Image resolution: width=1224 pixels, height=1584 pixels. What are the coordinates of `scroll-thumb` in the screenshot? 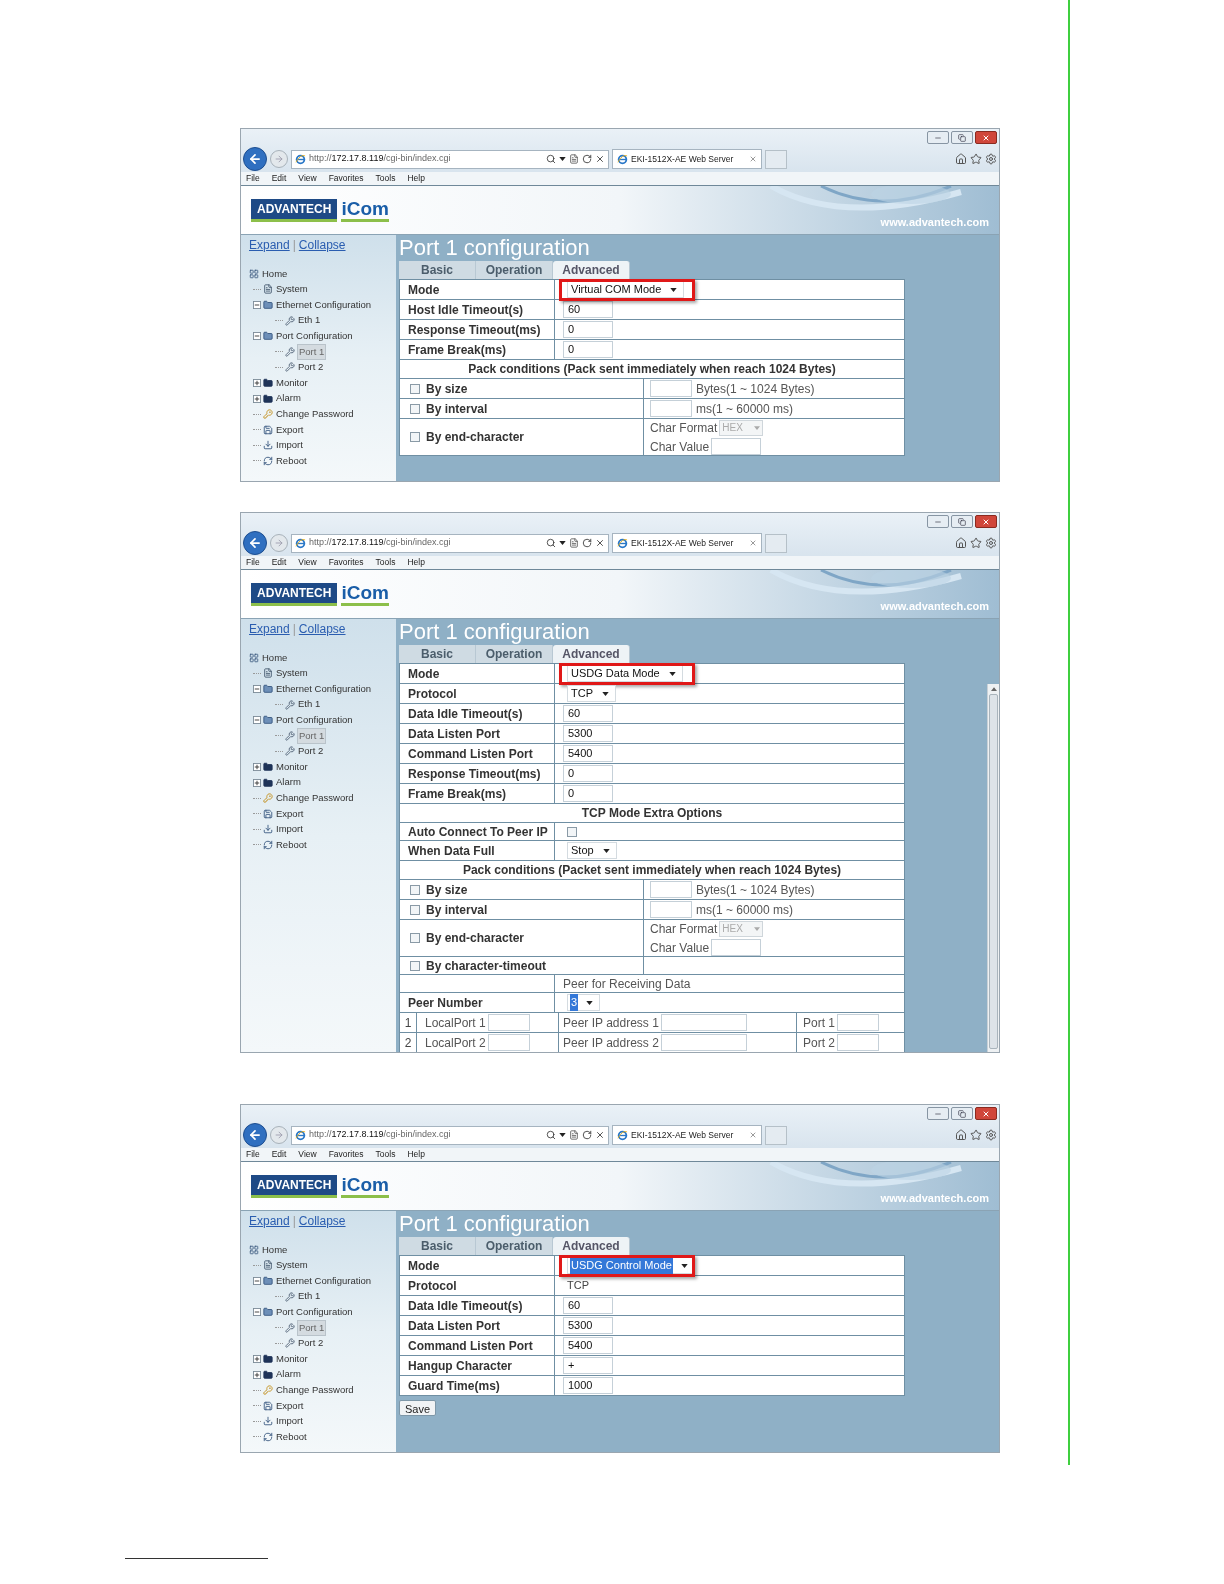 It's located at (993, 871).